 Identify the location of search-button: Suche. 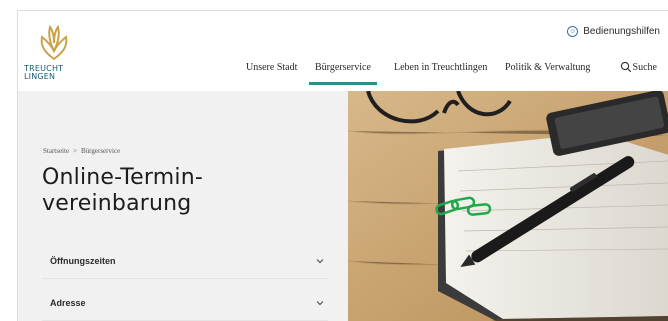
(638, 67).